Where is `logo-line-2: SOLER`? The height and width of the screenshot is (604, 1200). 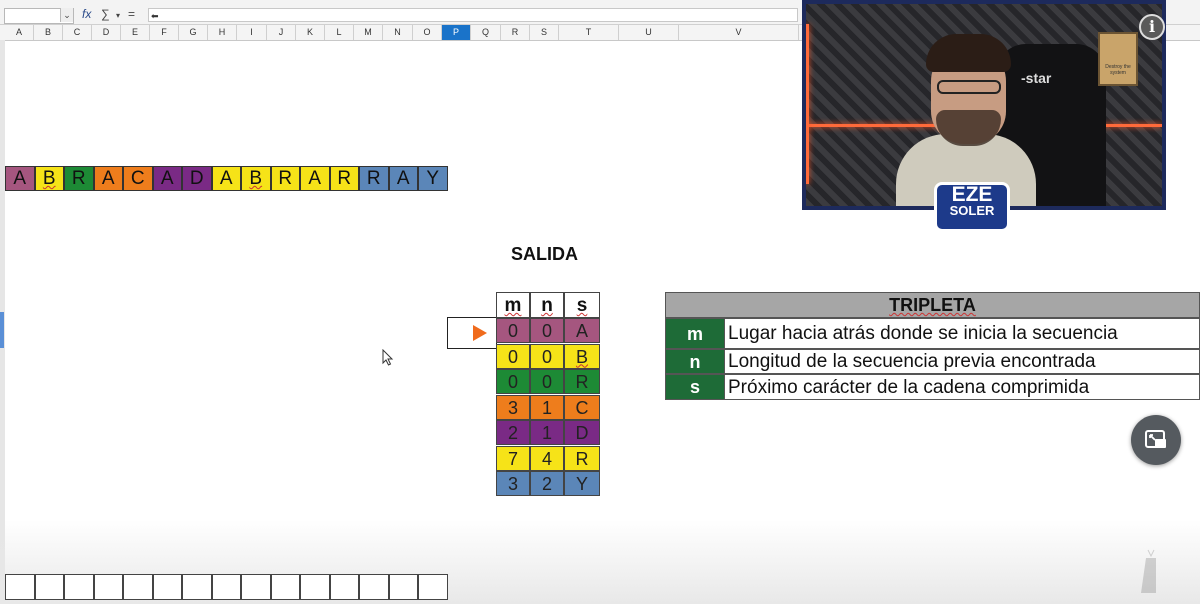 logo-line-2: SOLER is located at coordinates (972, 210).